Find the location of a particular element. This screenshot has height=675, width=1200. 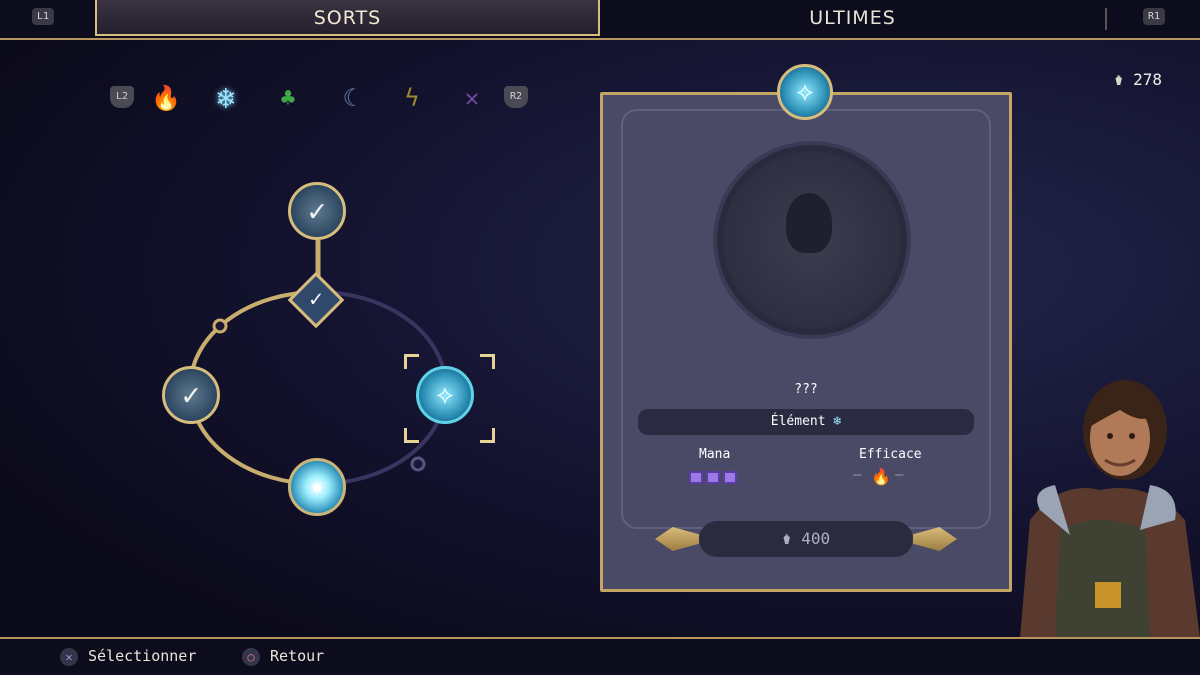

wind-element-icon: ☾ is located at coordinates (350, 98).